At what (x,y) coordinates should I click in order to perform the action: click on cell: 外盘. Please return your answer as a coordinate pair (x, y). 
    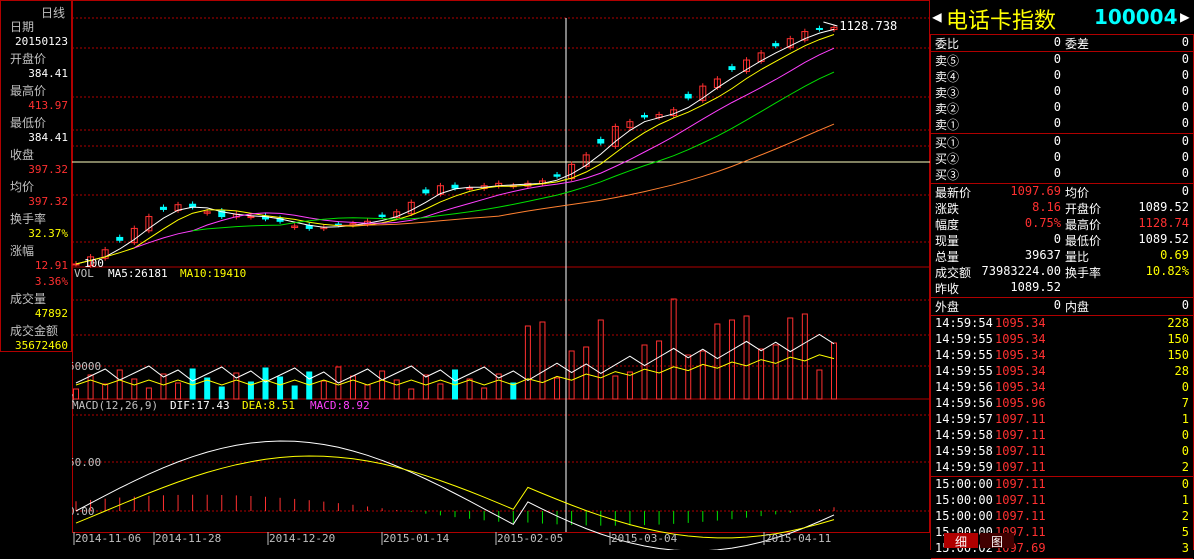
    Looking at the image, I should click on (947, 307).